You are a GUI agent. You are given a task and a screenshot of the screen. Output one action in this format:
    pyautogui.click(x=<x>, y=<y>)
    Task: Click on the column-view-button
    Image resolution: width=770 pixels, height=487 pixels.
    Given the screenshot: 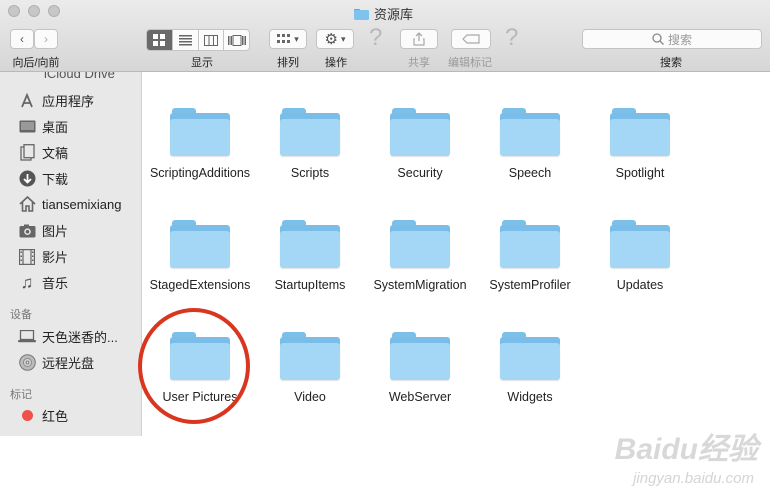 What is the action you would take?
    pyautogui.click(x=212, y=40)
    